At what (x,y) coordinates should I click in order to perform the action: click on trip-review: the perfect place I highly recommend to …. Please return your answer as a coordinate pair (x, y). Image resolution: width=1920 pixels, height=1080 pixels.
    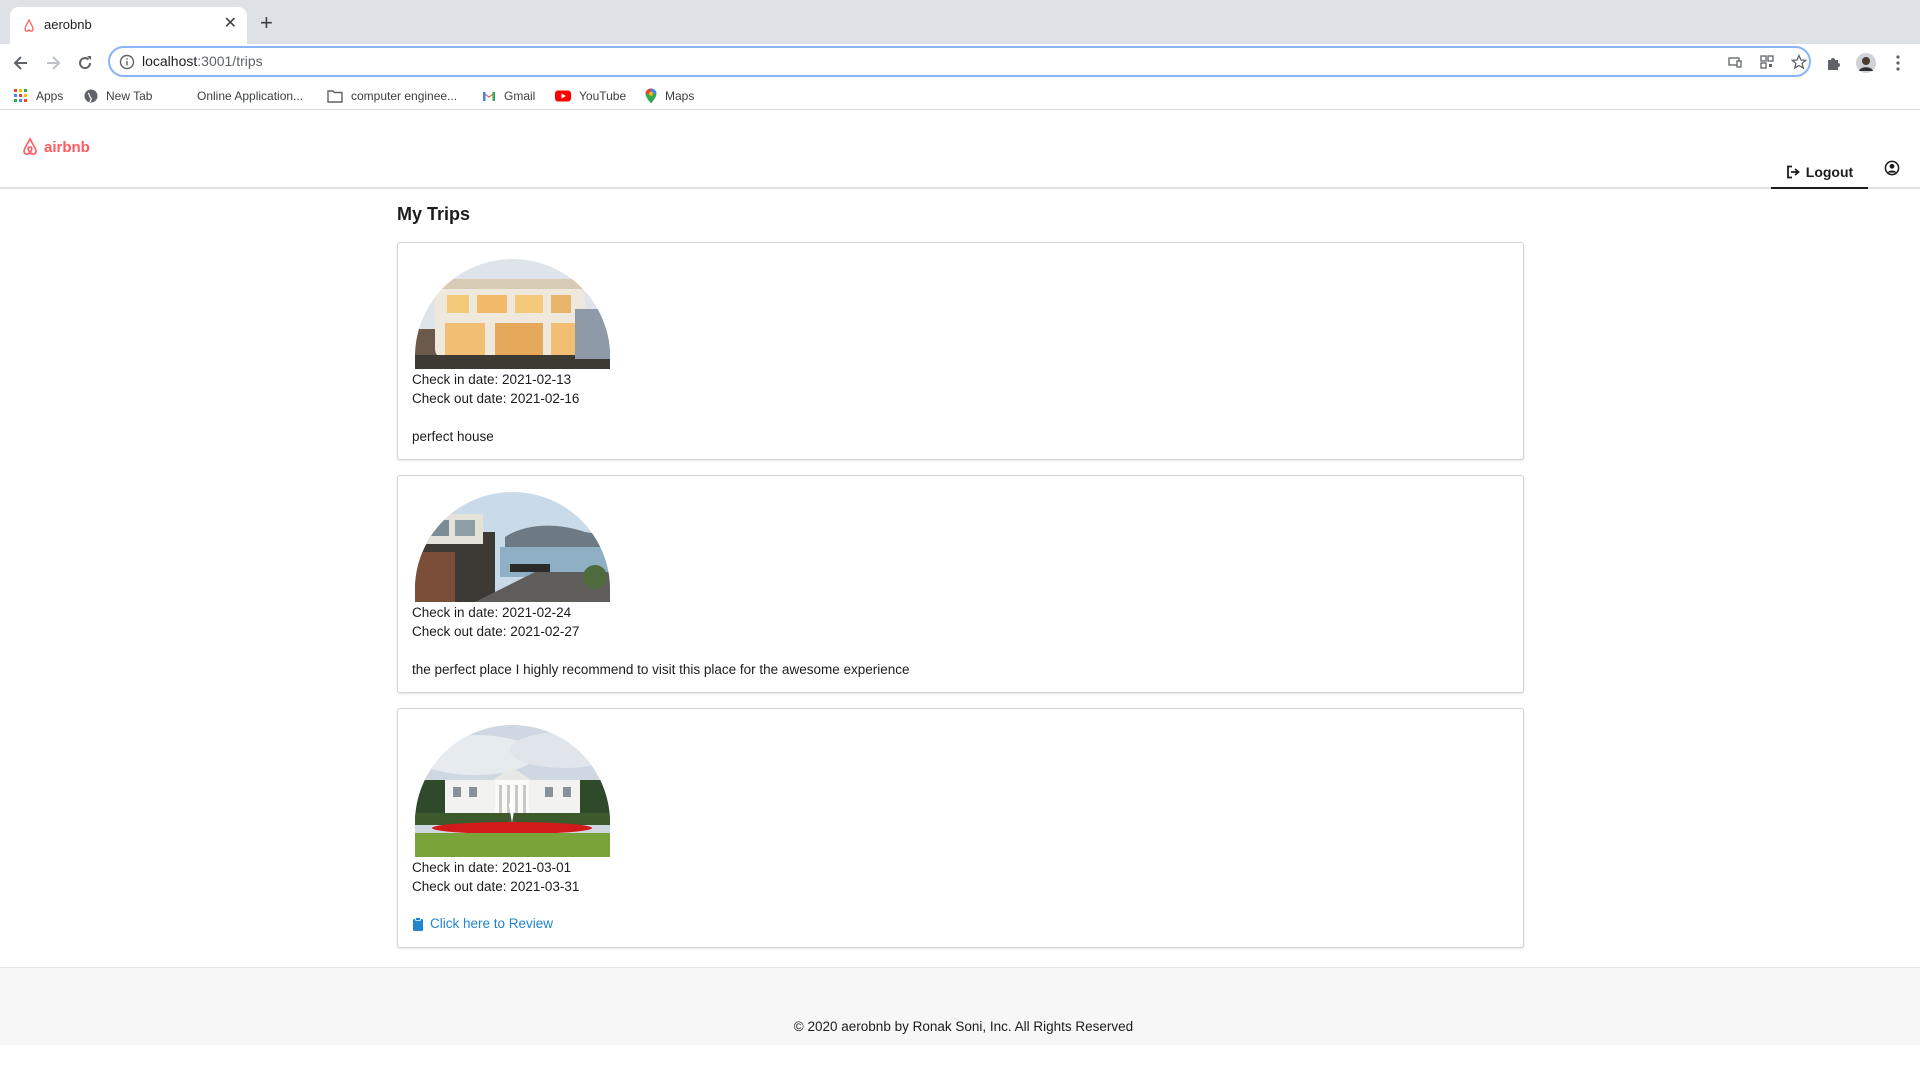
    Looking at the image, I should click on (661, 669).